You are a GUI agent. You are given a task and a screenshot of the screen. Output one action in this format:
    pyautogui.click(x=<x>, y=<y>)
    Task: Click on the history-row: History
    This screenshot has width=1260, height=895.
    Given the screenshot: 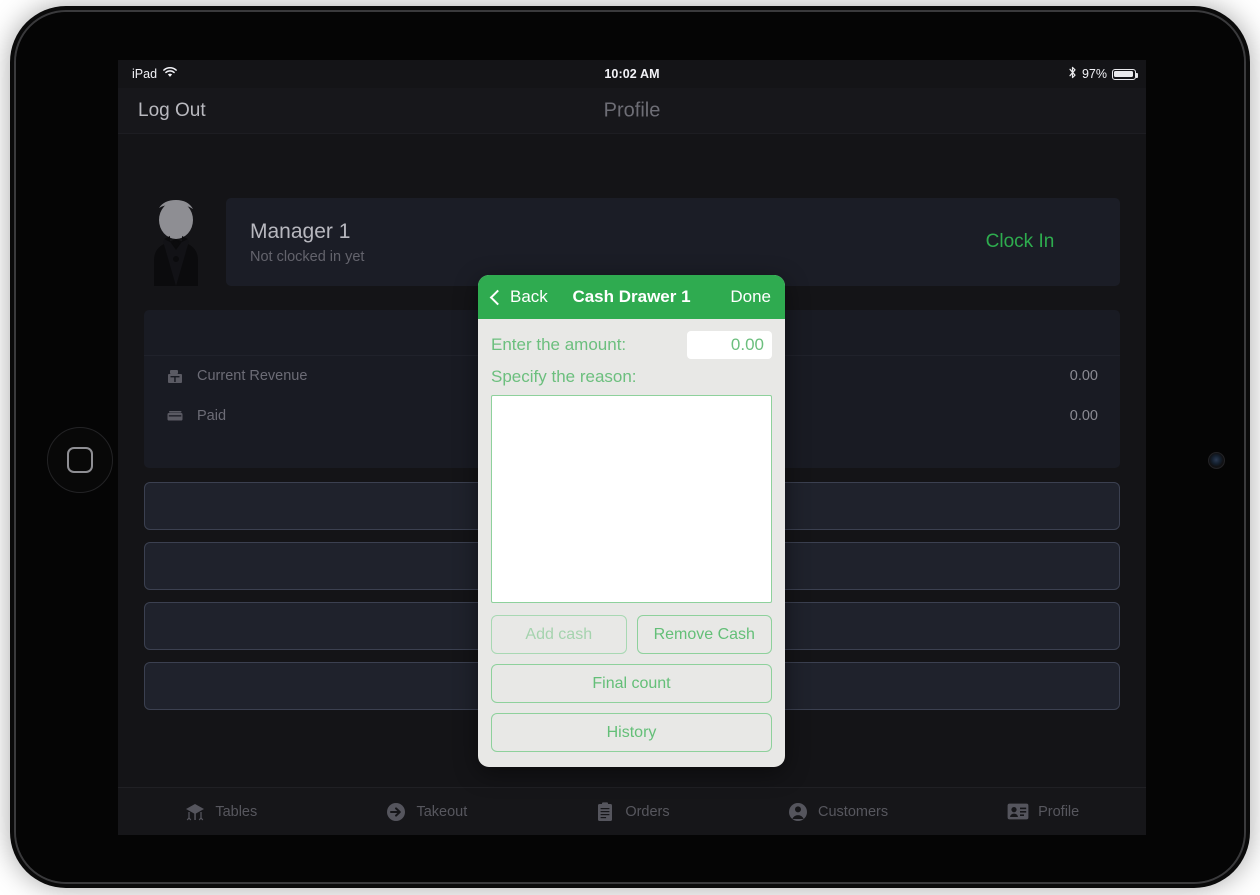 What is the action you would take?
    pyautogui.click(x=631, y=732)
    